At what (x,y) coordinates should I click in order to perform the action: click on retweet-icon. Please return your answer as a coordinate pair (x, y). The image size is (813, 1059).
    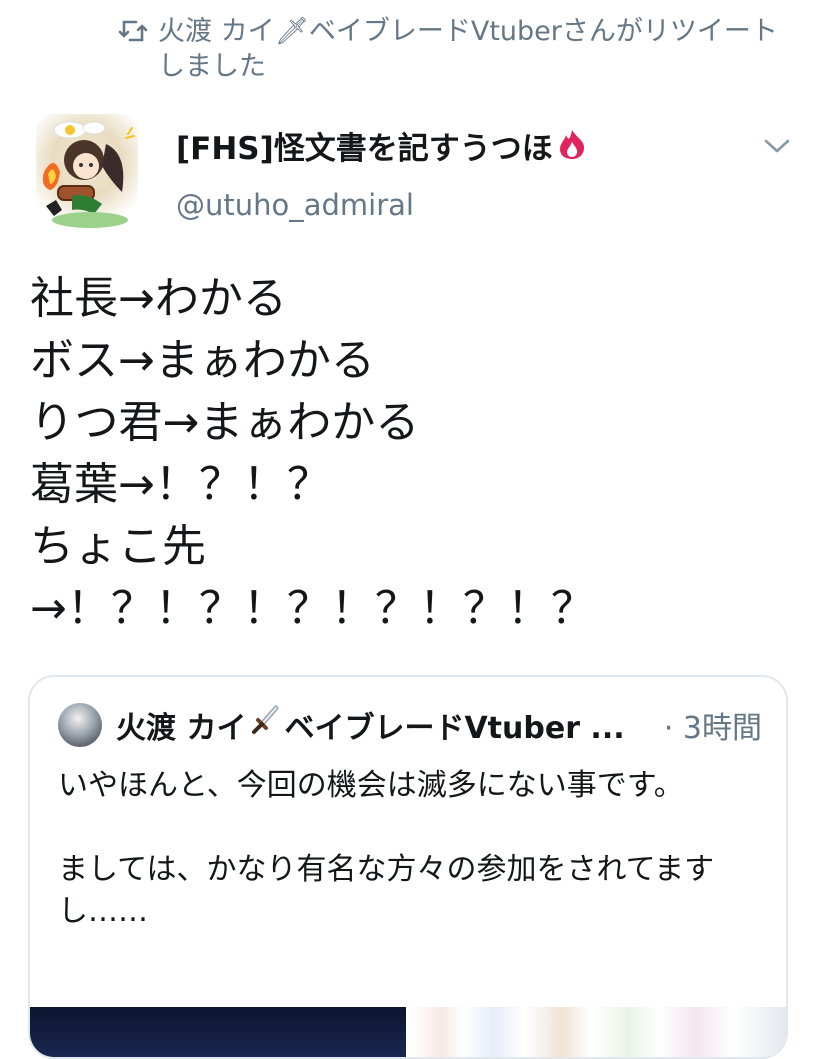
    Looking at the image, I should click on (138, 29).